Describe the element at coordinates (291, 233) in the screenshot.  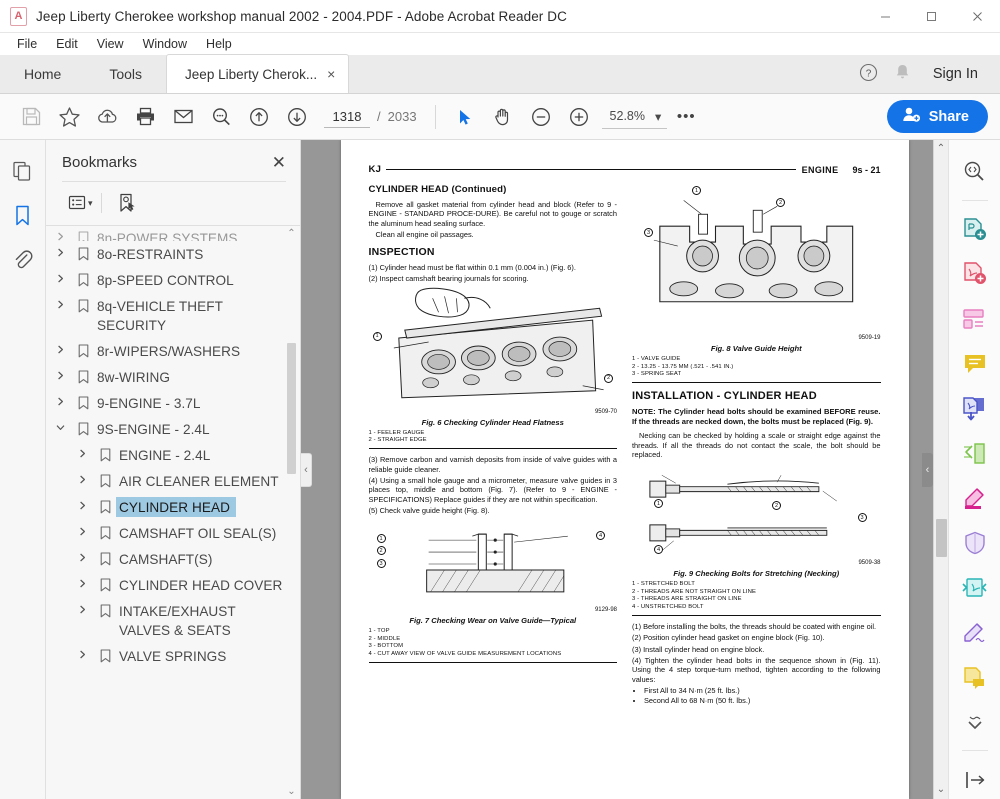
I see `scroll-up-icon: ⌃` at that location.